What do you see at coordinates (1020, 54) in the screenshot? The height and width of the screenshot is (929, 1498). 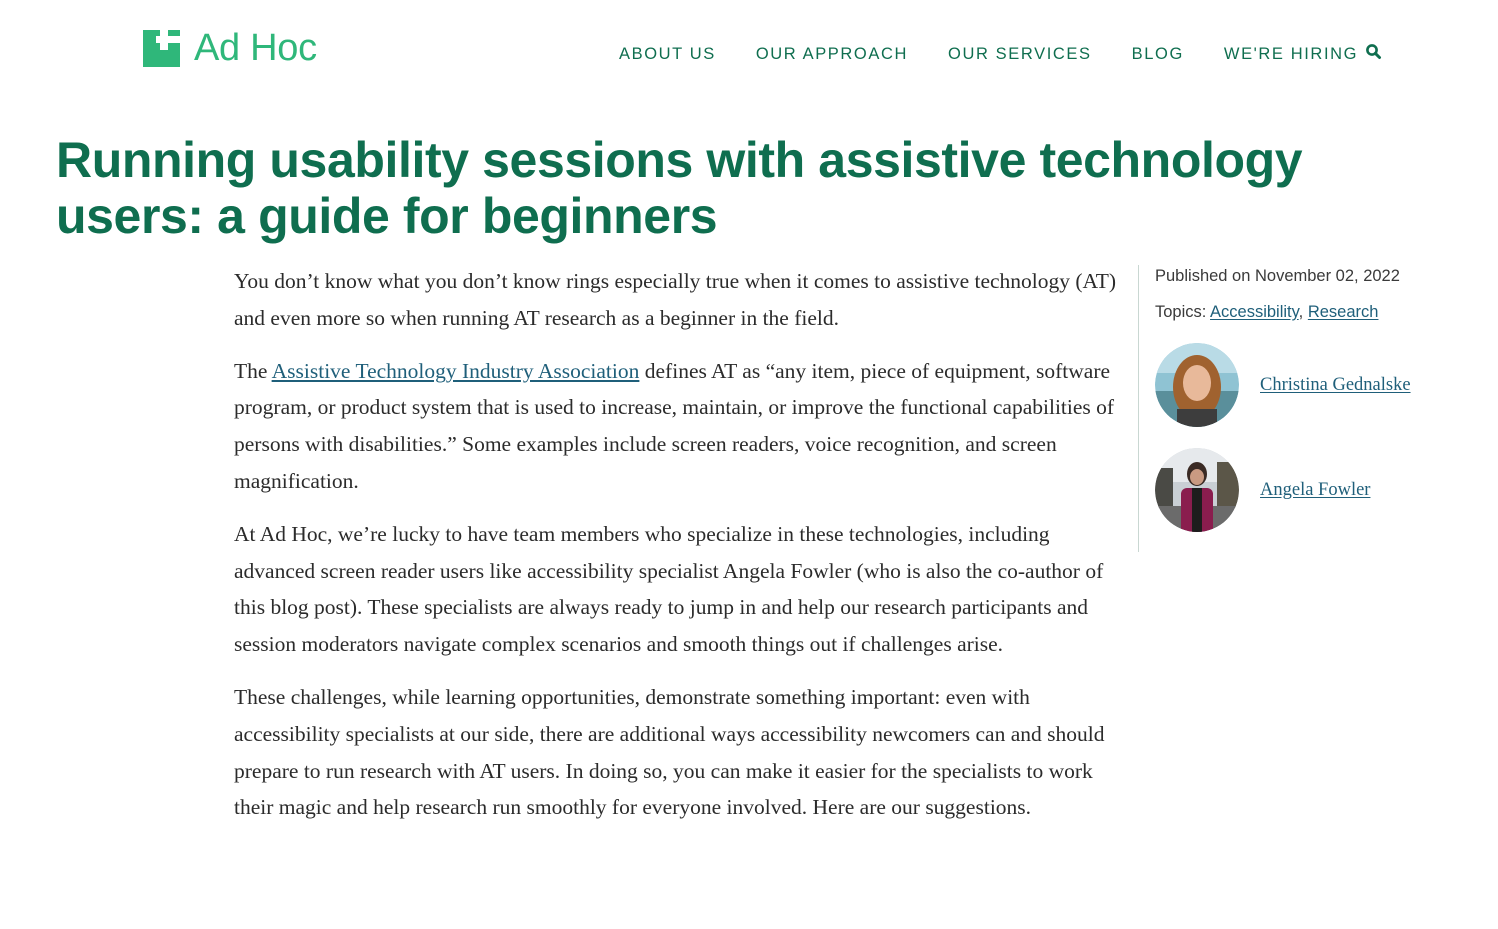 I see `nav-our-services: OUR SERVICES` at bounding box center [1020, 54].